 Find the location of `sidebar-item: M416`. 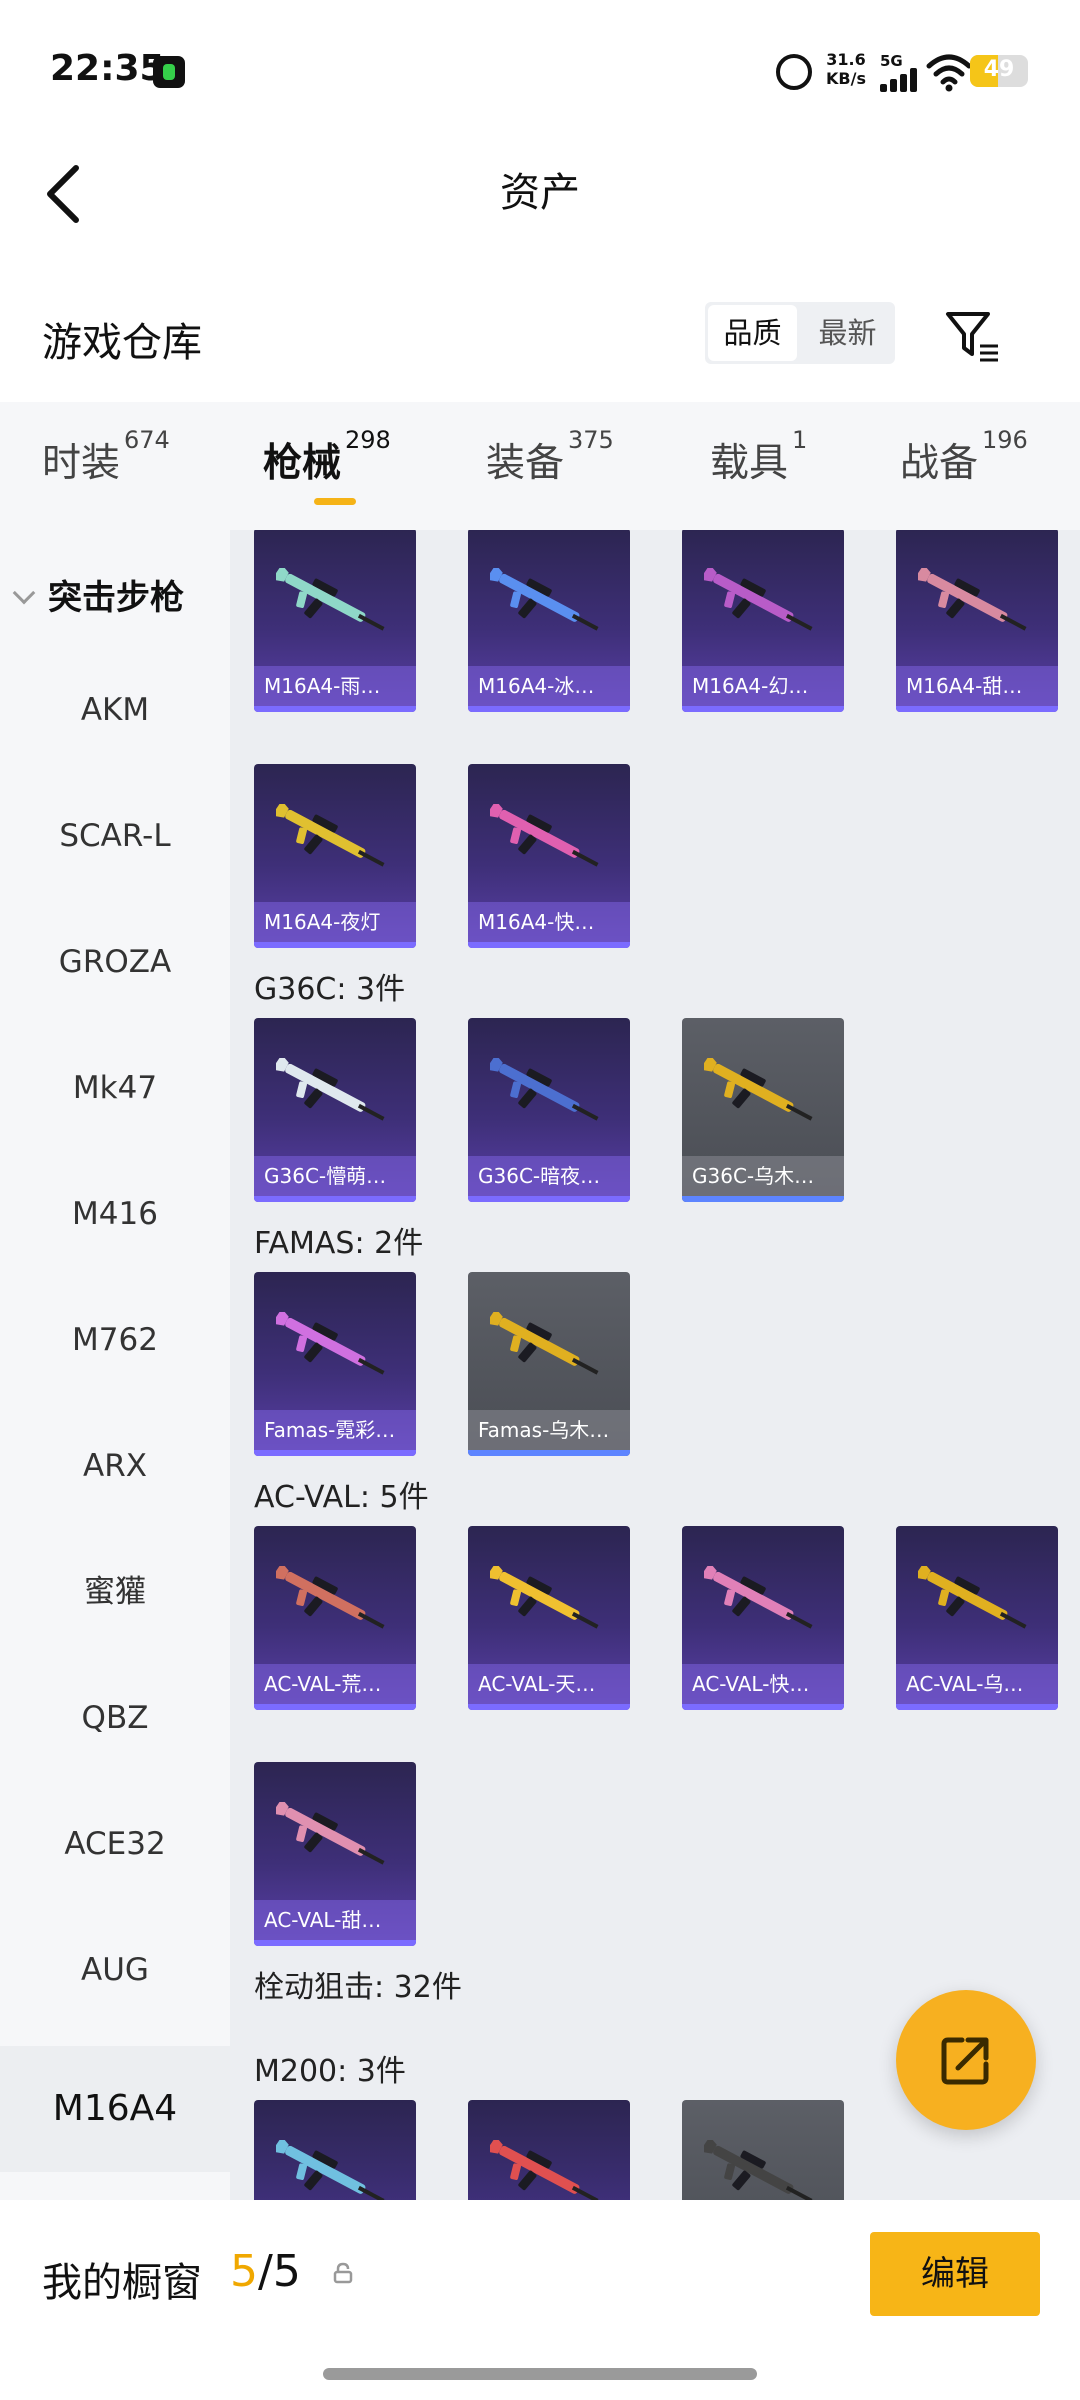

sidebar-item: M416 is located at coordinates (115, 1214).